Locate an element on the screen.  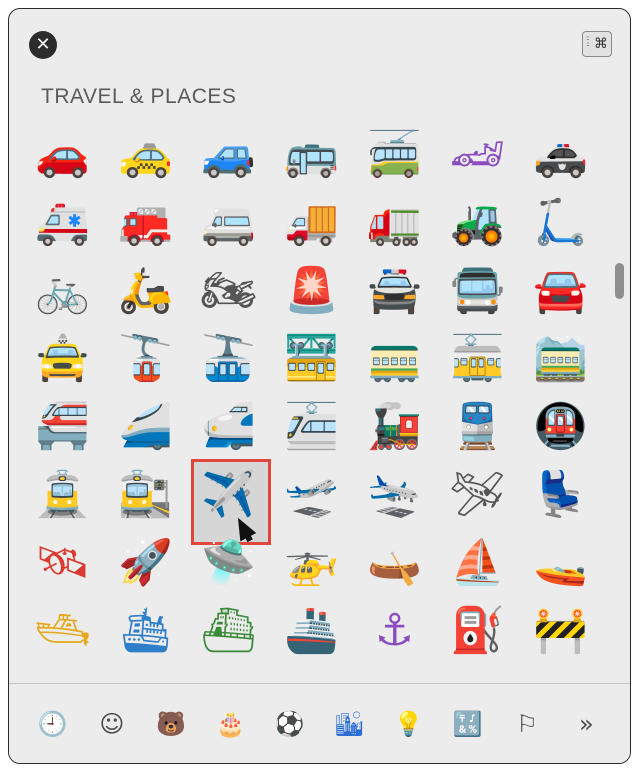
emoji-cell: ✈️ is located at coordinates (229, 502).